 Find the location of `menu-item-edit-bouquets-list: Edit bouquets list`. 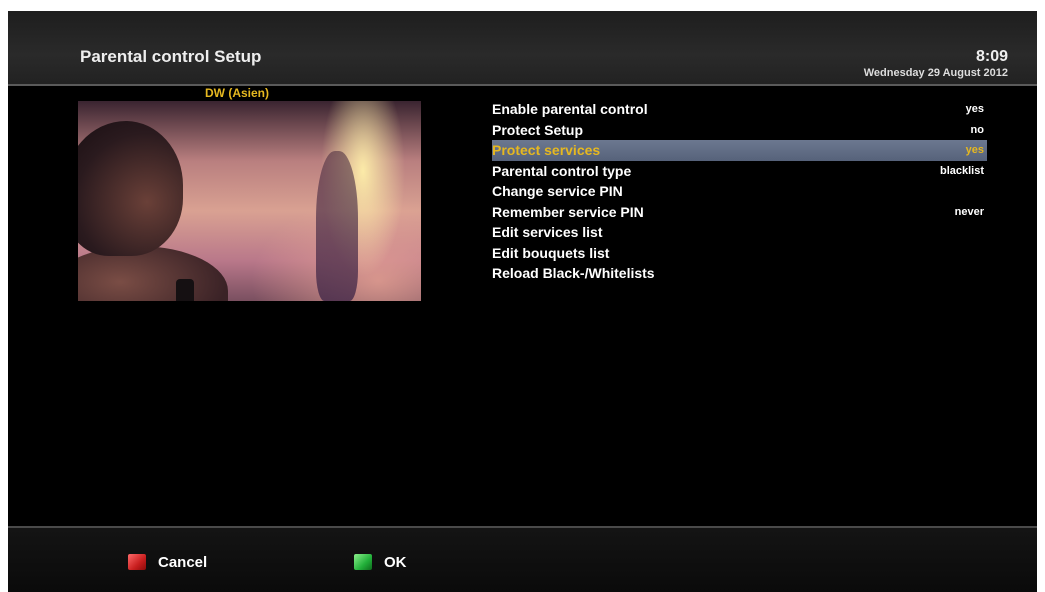

menu-item-edit-bouquets-list: Edit bouquets list is located at coordinates (739, 253).